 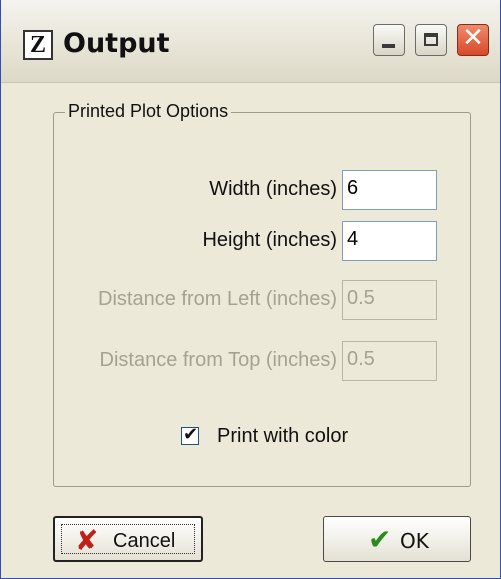 I want to click on green-check-icon: ✔, so click(x=380, y=539).